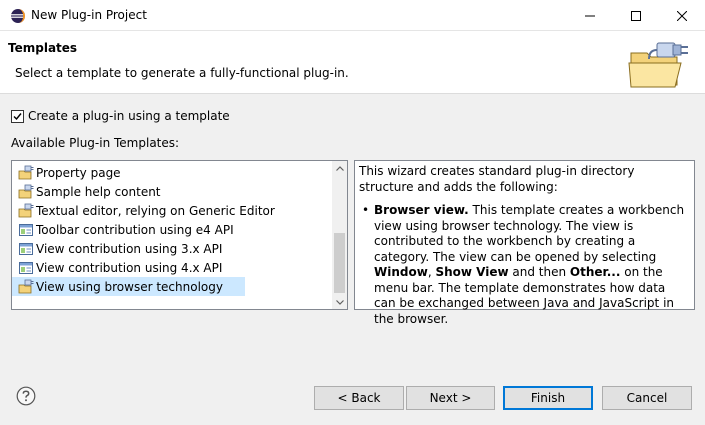 The image size is (705, 425). Describe the element at coordinates (339, 263) in the screenshot. I see `scroll-thumb` at that location.